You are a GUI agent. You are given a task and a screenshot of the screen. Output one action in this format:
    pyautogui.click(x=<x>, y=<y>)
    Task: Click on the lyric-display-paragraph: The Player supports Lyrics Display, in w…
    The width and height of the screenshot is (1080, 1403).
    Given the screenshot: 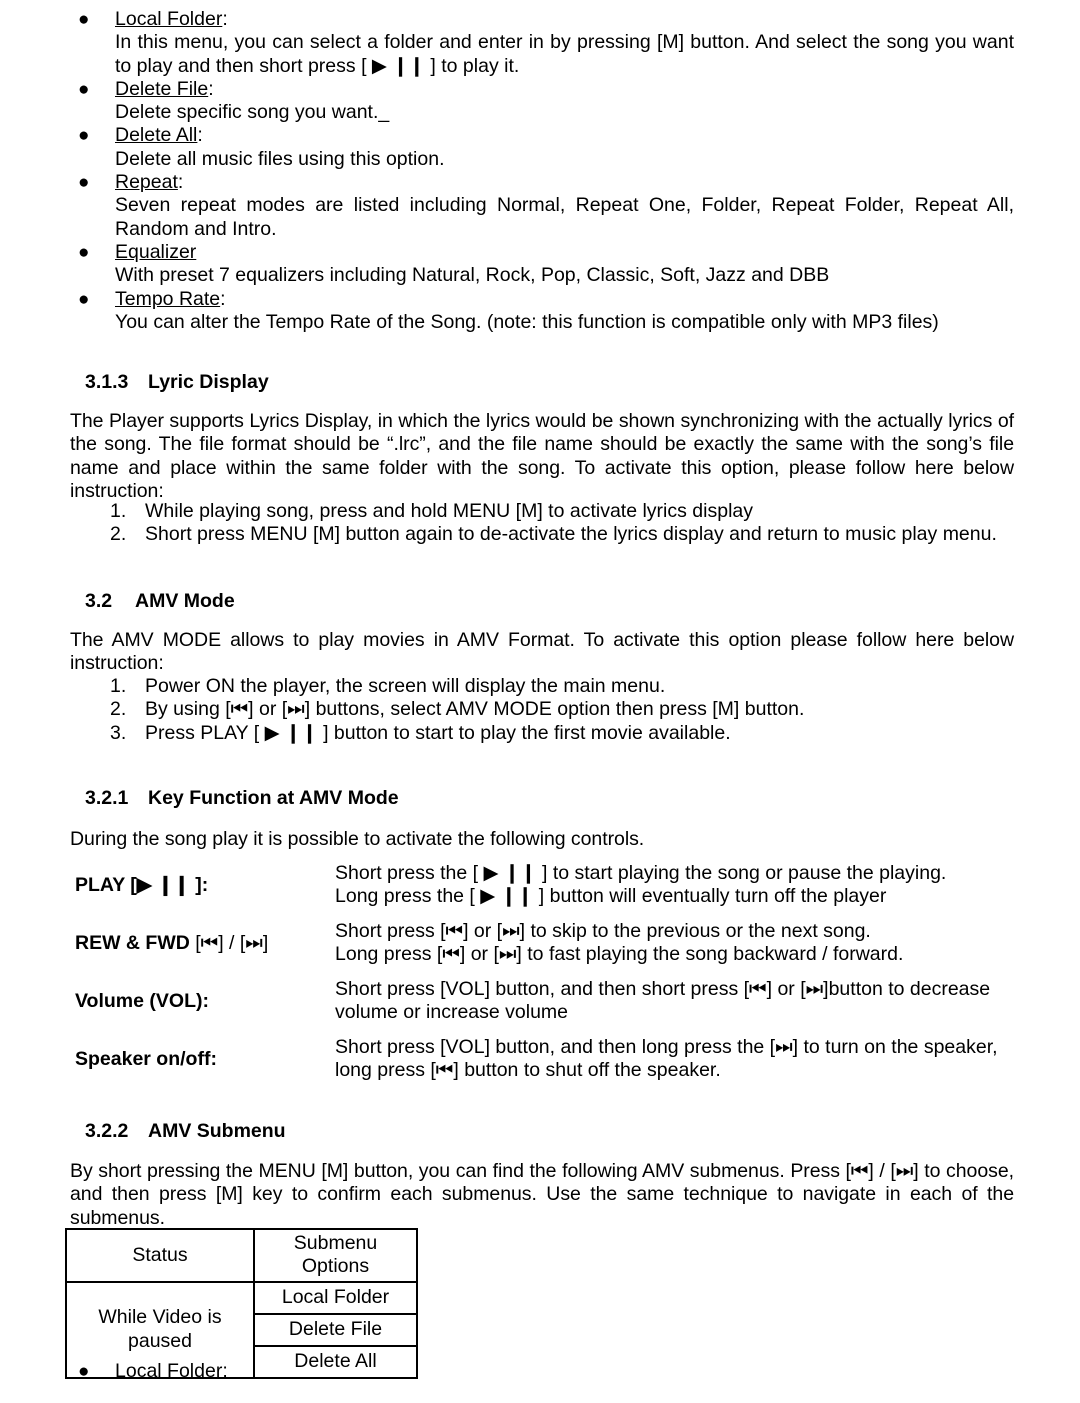 What is the action you would take?
    pyautogui.click(x=542, y=456)
    